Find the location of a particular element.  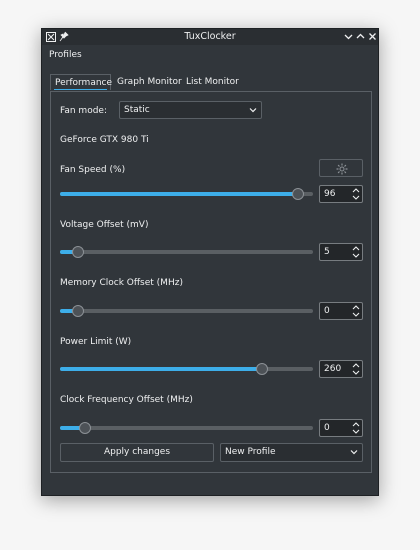

maximize-icon is located at coordinates (360, 36).